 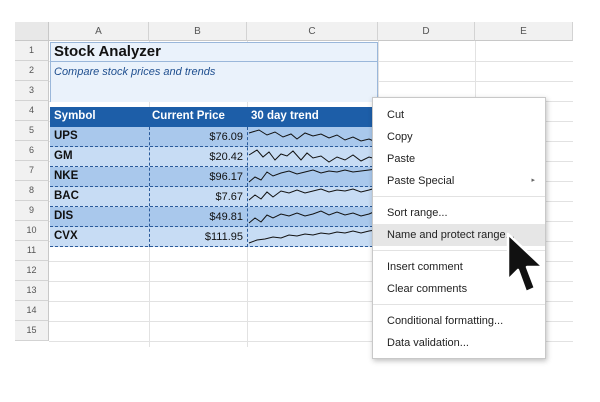 What do you see at coordinates (32, 71) in the screenshot?
I see `row-header-2: 2` at bounding box center [32, 71].